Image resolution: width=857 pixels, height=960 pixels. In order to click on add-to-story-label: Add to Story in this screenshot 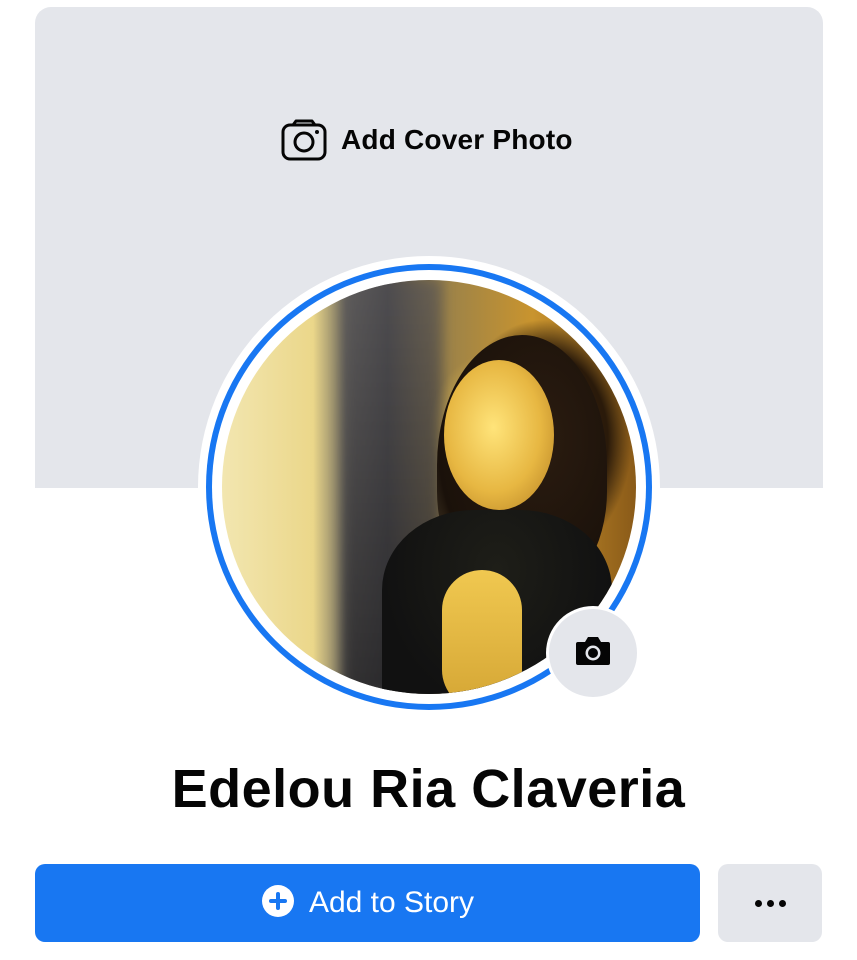, I will do `click(391, 902)`.